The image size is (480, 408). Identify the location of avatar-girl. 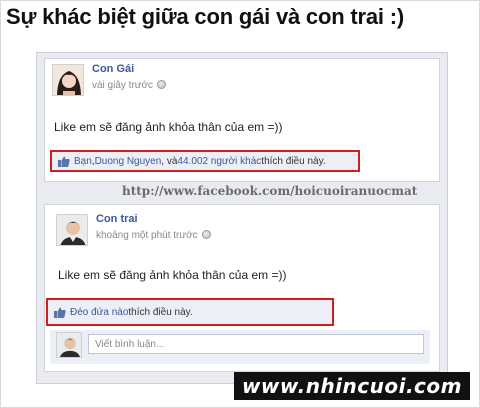
(68, 80).